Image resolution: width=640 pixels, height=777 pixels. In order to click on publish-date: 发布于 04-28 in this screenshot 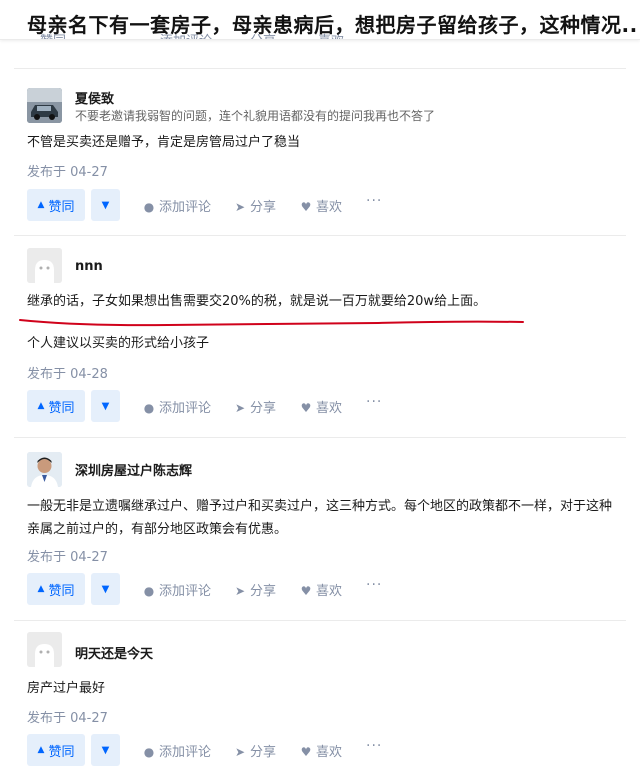, I will do `click(67, 374)`.